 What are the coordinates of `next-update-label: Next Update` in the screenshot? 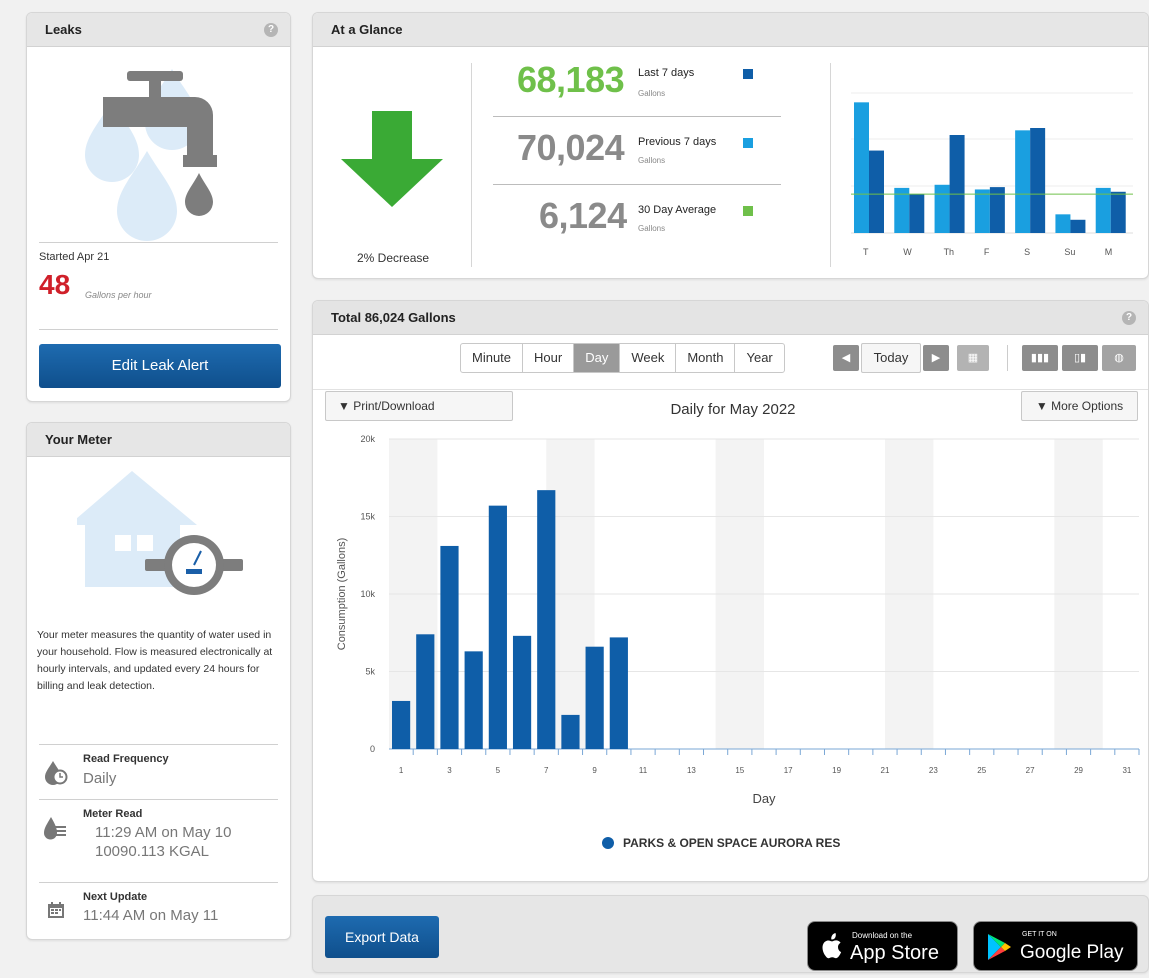 It's located at (115, 897).